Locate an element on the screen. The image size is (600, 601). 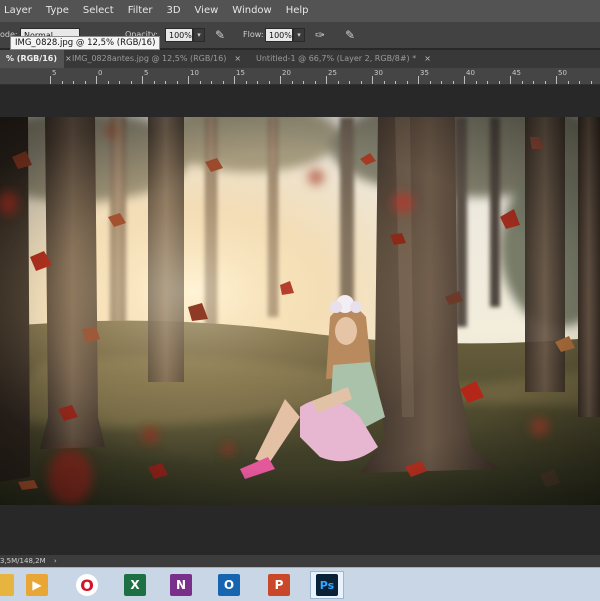
flow-field: 100% is located at coordinates (279, 35).